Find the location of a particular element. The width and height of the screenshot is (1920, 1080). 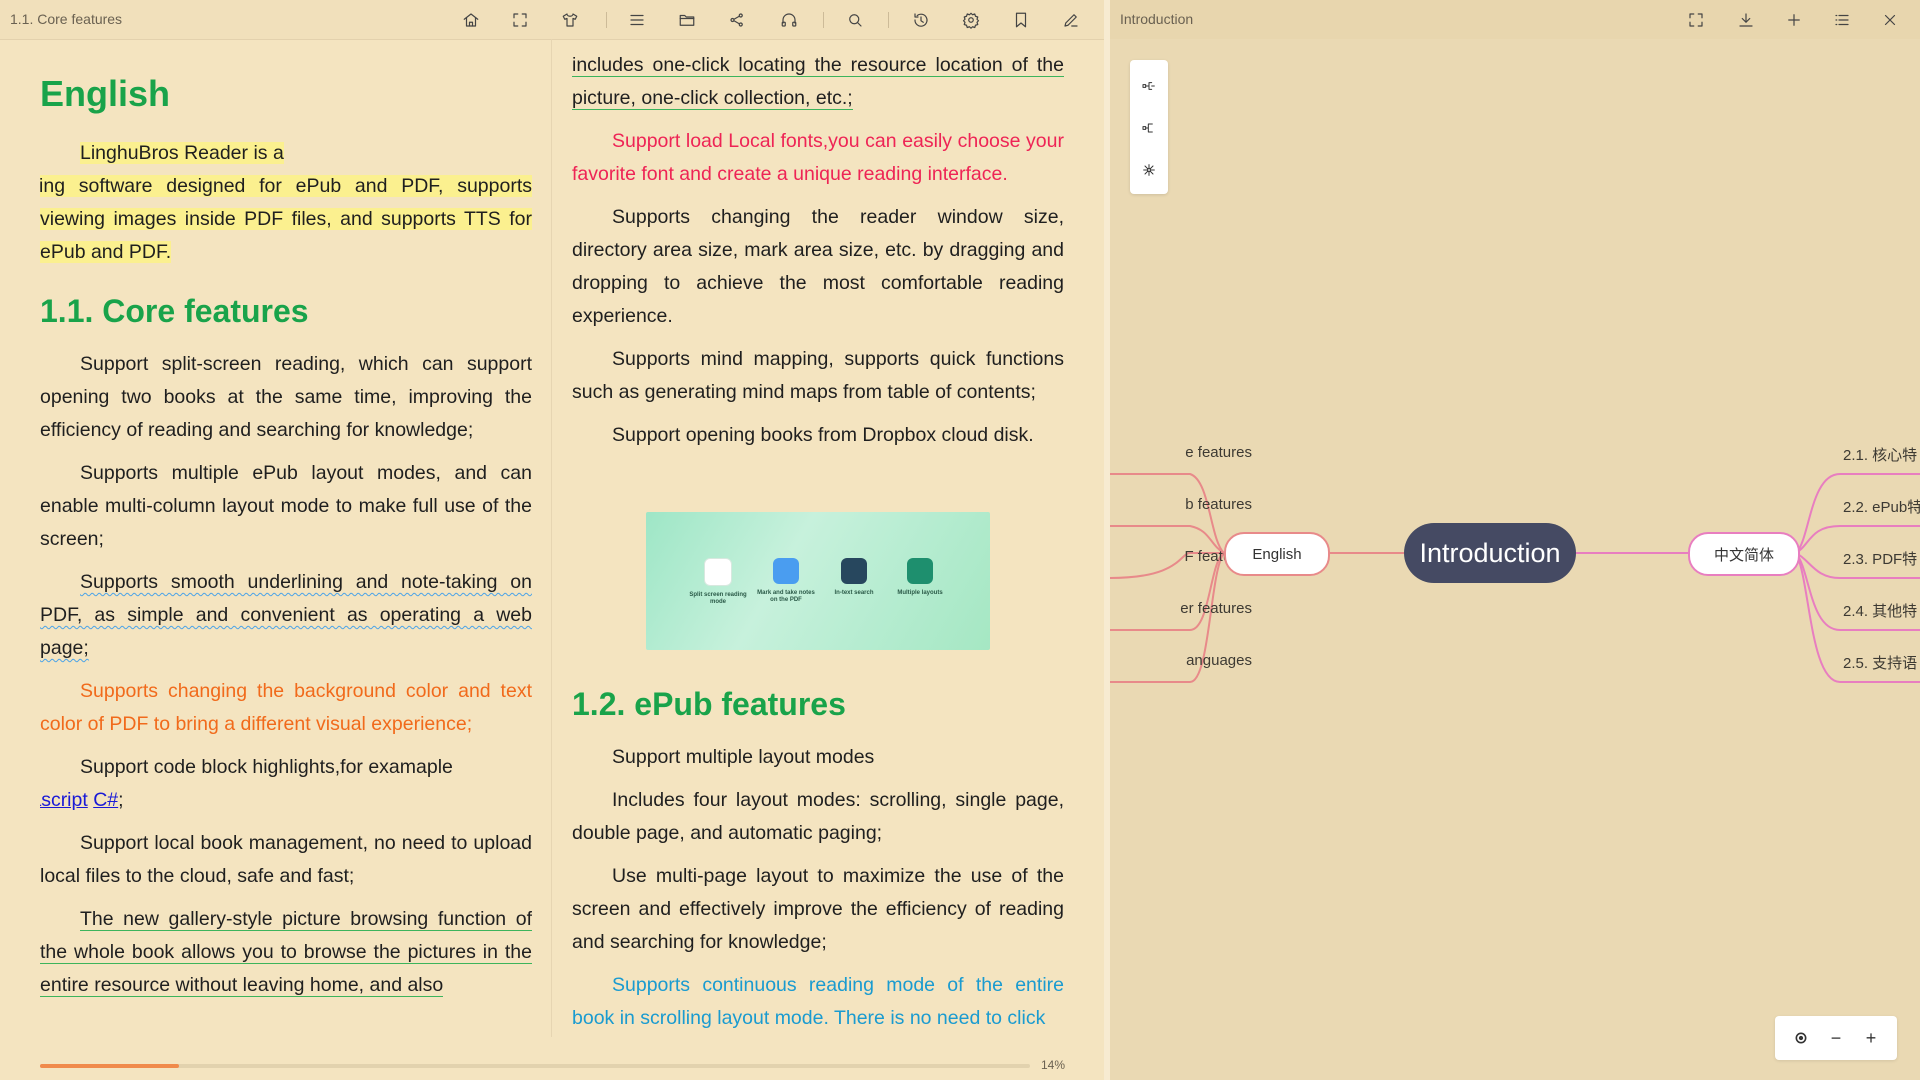

mindmap-leaf: 2.1. 核心特 is located at coordinates (1880, 454).